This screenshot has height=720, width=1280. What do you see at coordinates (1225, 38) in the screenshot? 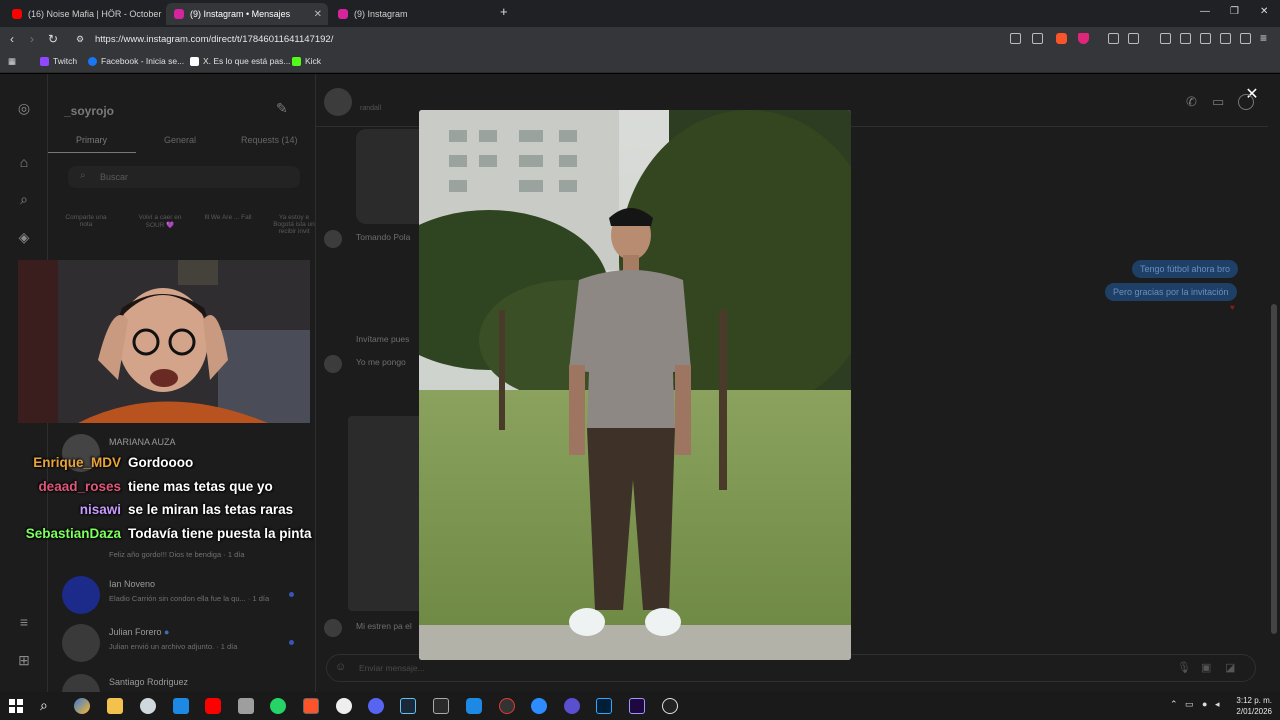
I see `leo-icon` at bounding box center [1225, 38].